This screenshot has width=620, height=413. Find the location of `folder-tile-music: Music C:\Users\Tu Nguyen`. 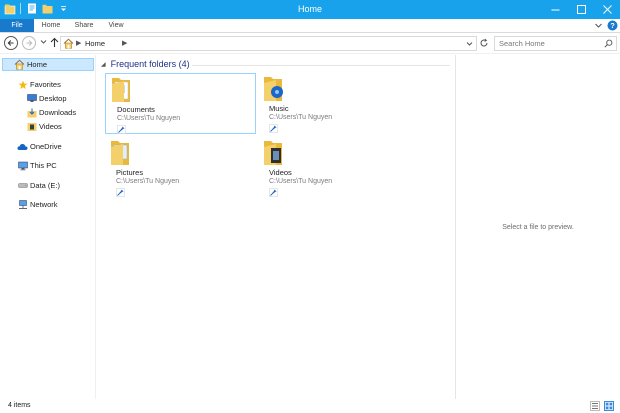

folder-tile-music: Music C:\Users\Tu Nguyen is located at coordinates (333, 103).